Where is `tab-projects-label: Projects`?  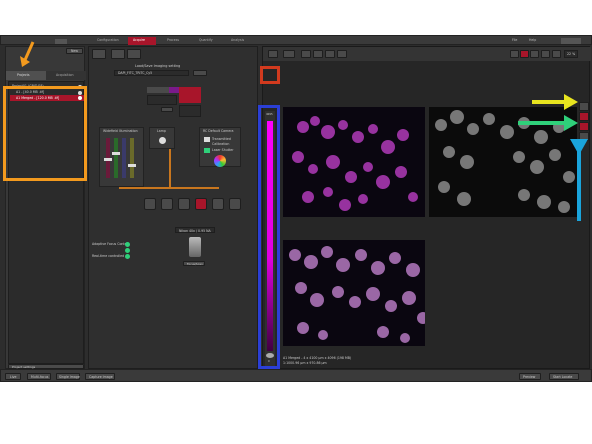 tab-projects-label: Projects is located at coordinates (23, 75).